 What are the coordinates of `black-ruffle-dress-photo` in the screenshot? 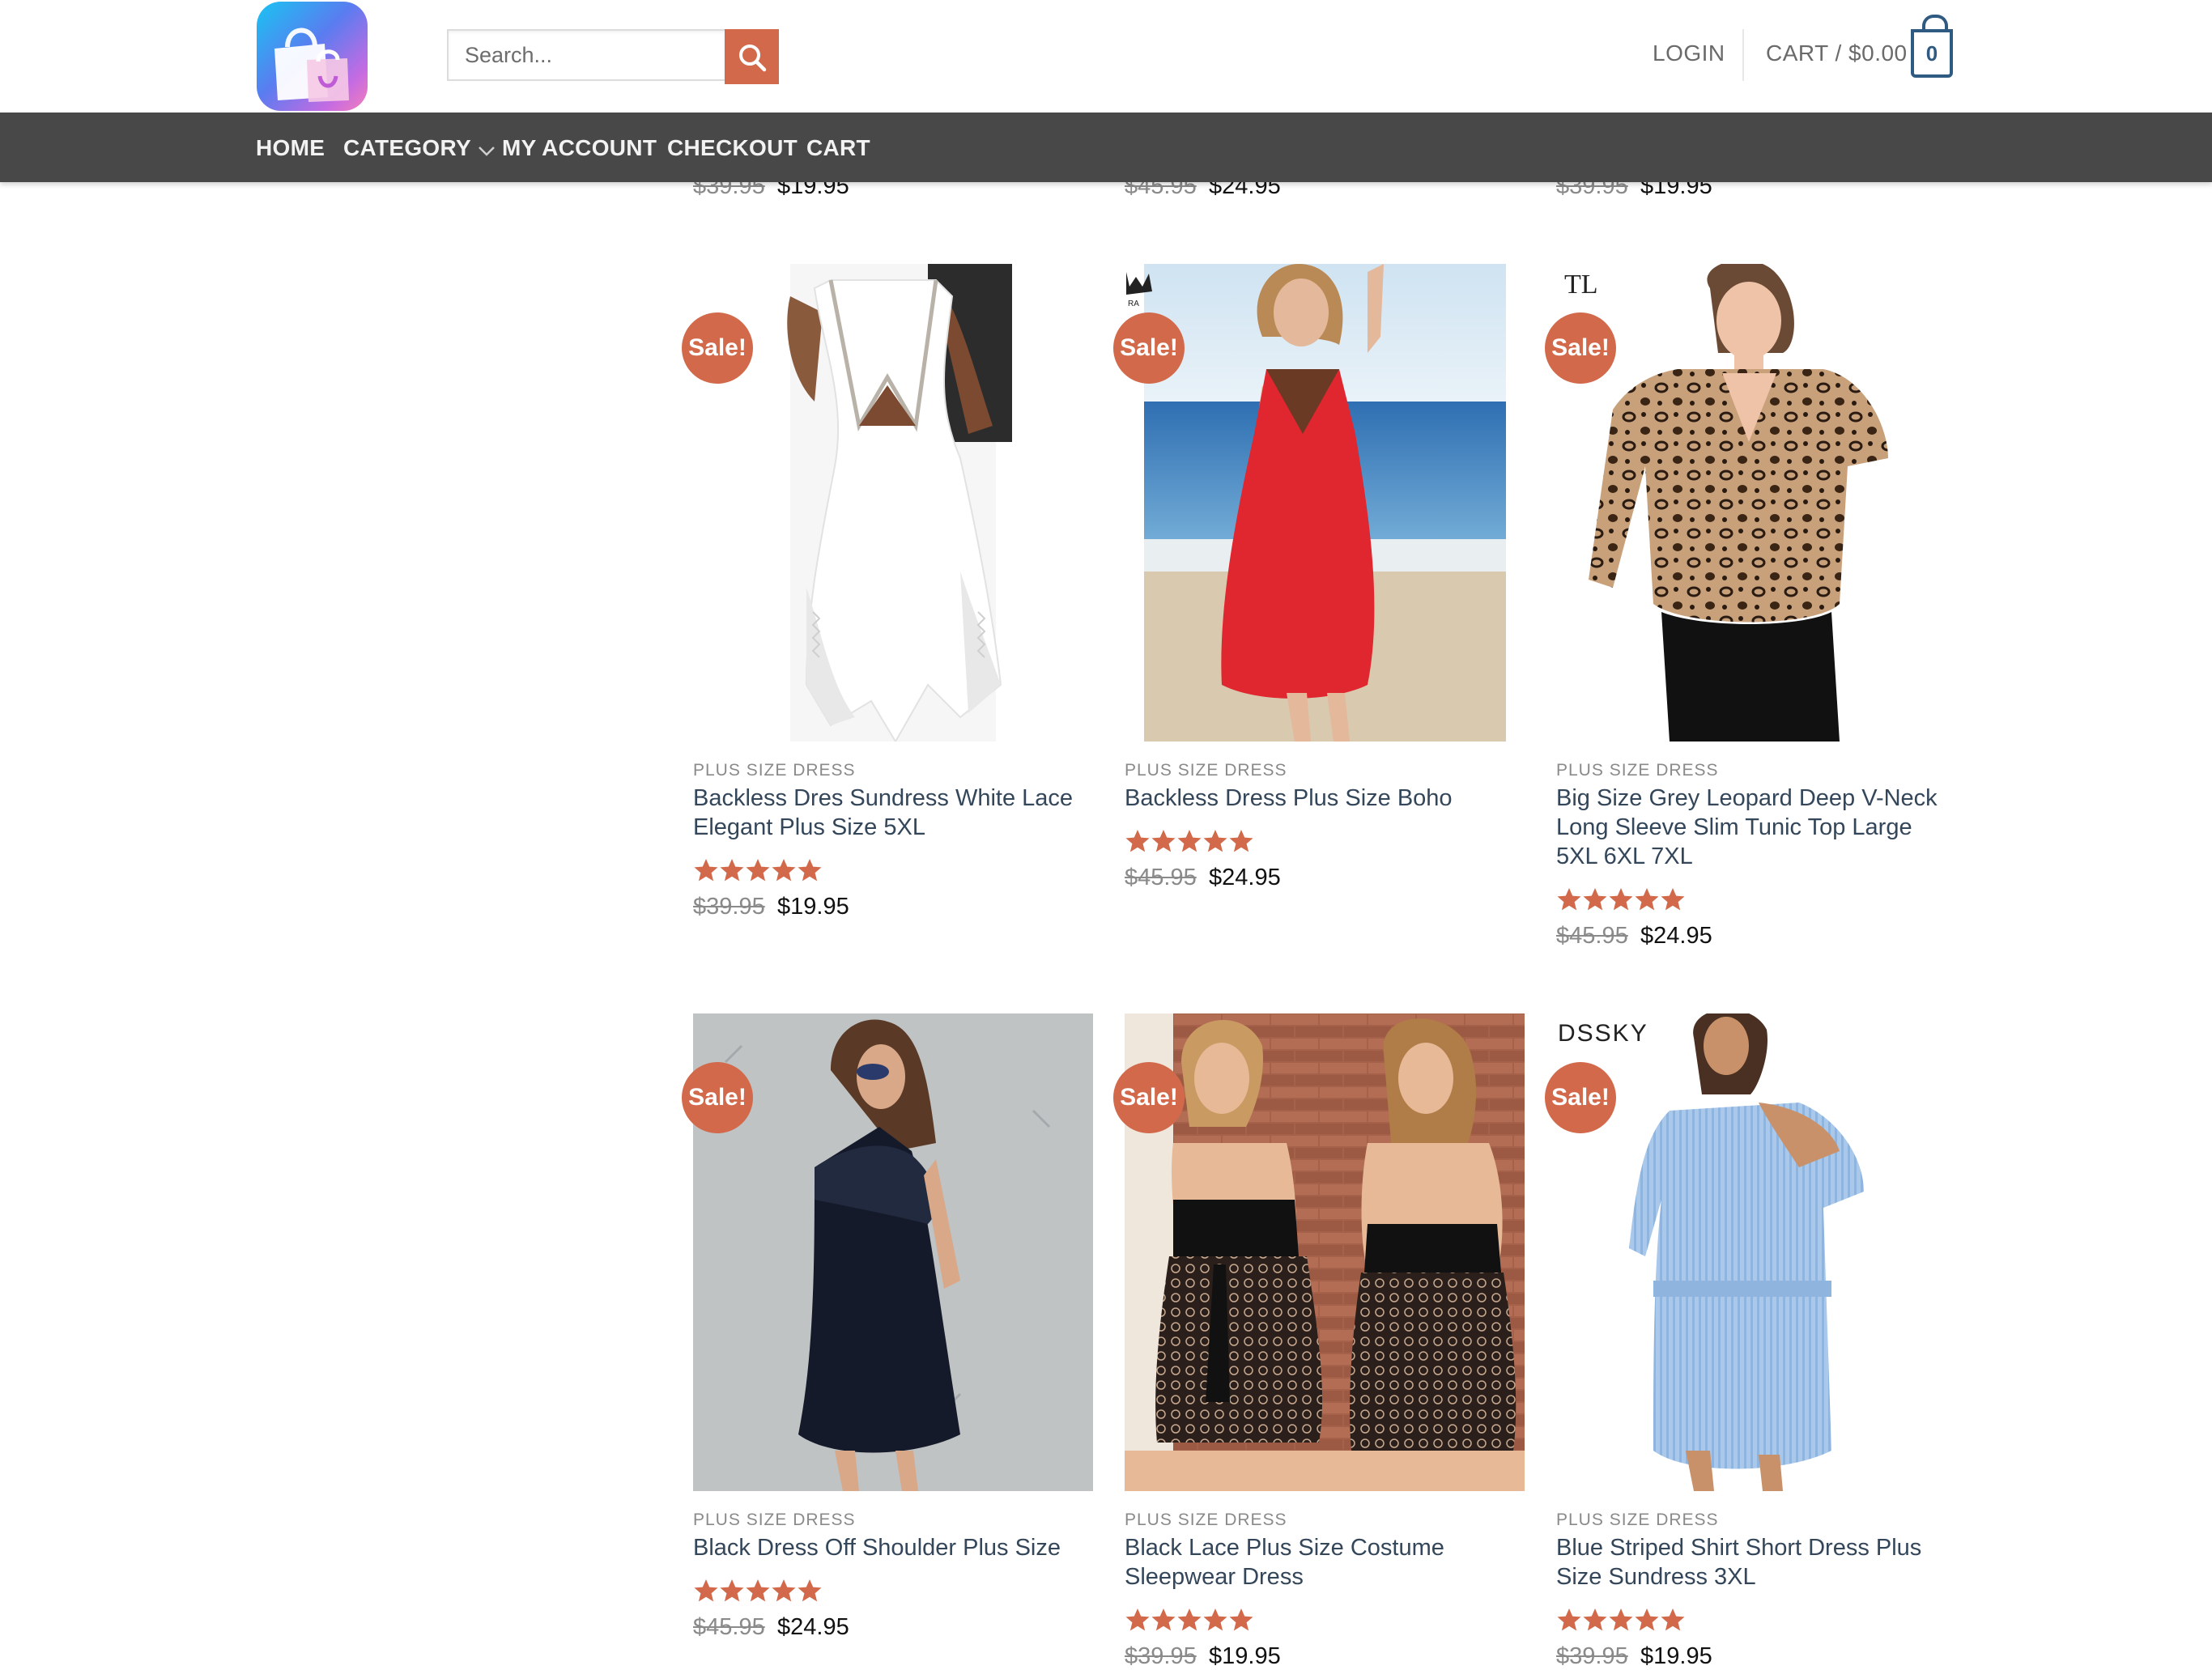 It's located at (893, 1252).